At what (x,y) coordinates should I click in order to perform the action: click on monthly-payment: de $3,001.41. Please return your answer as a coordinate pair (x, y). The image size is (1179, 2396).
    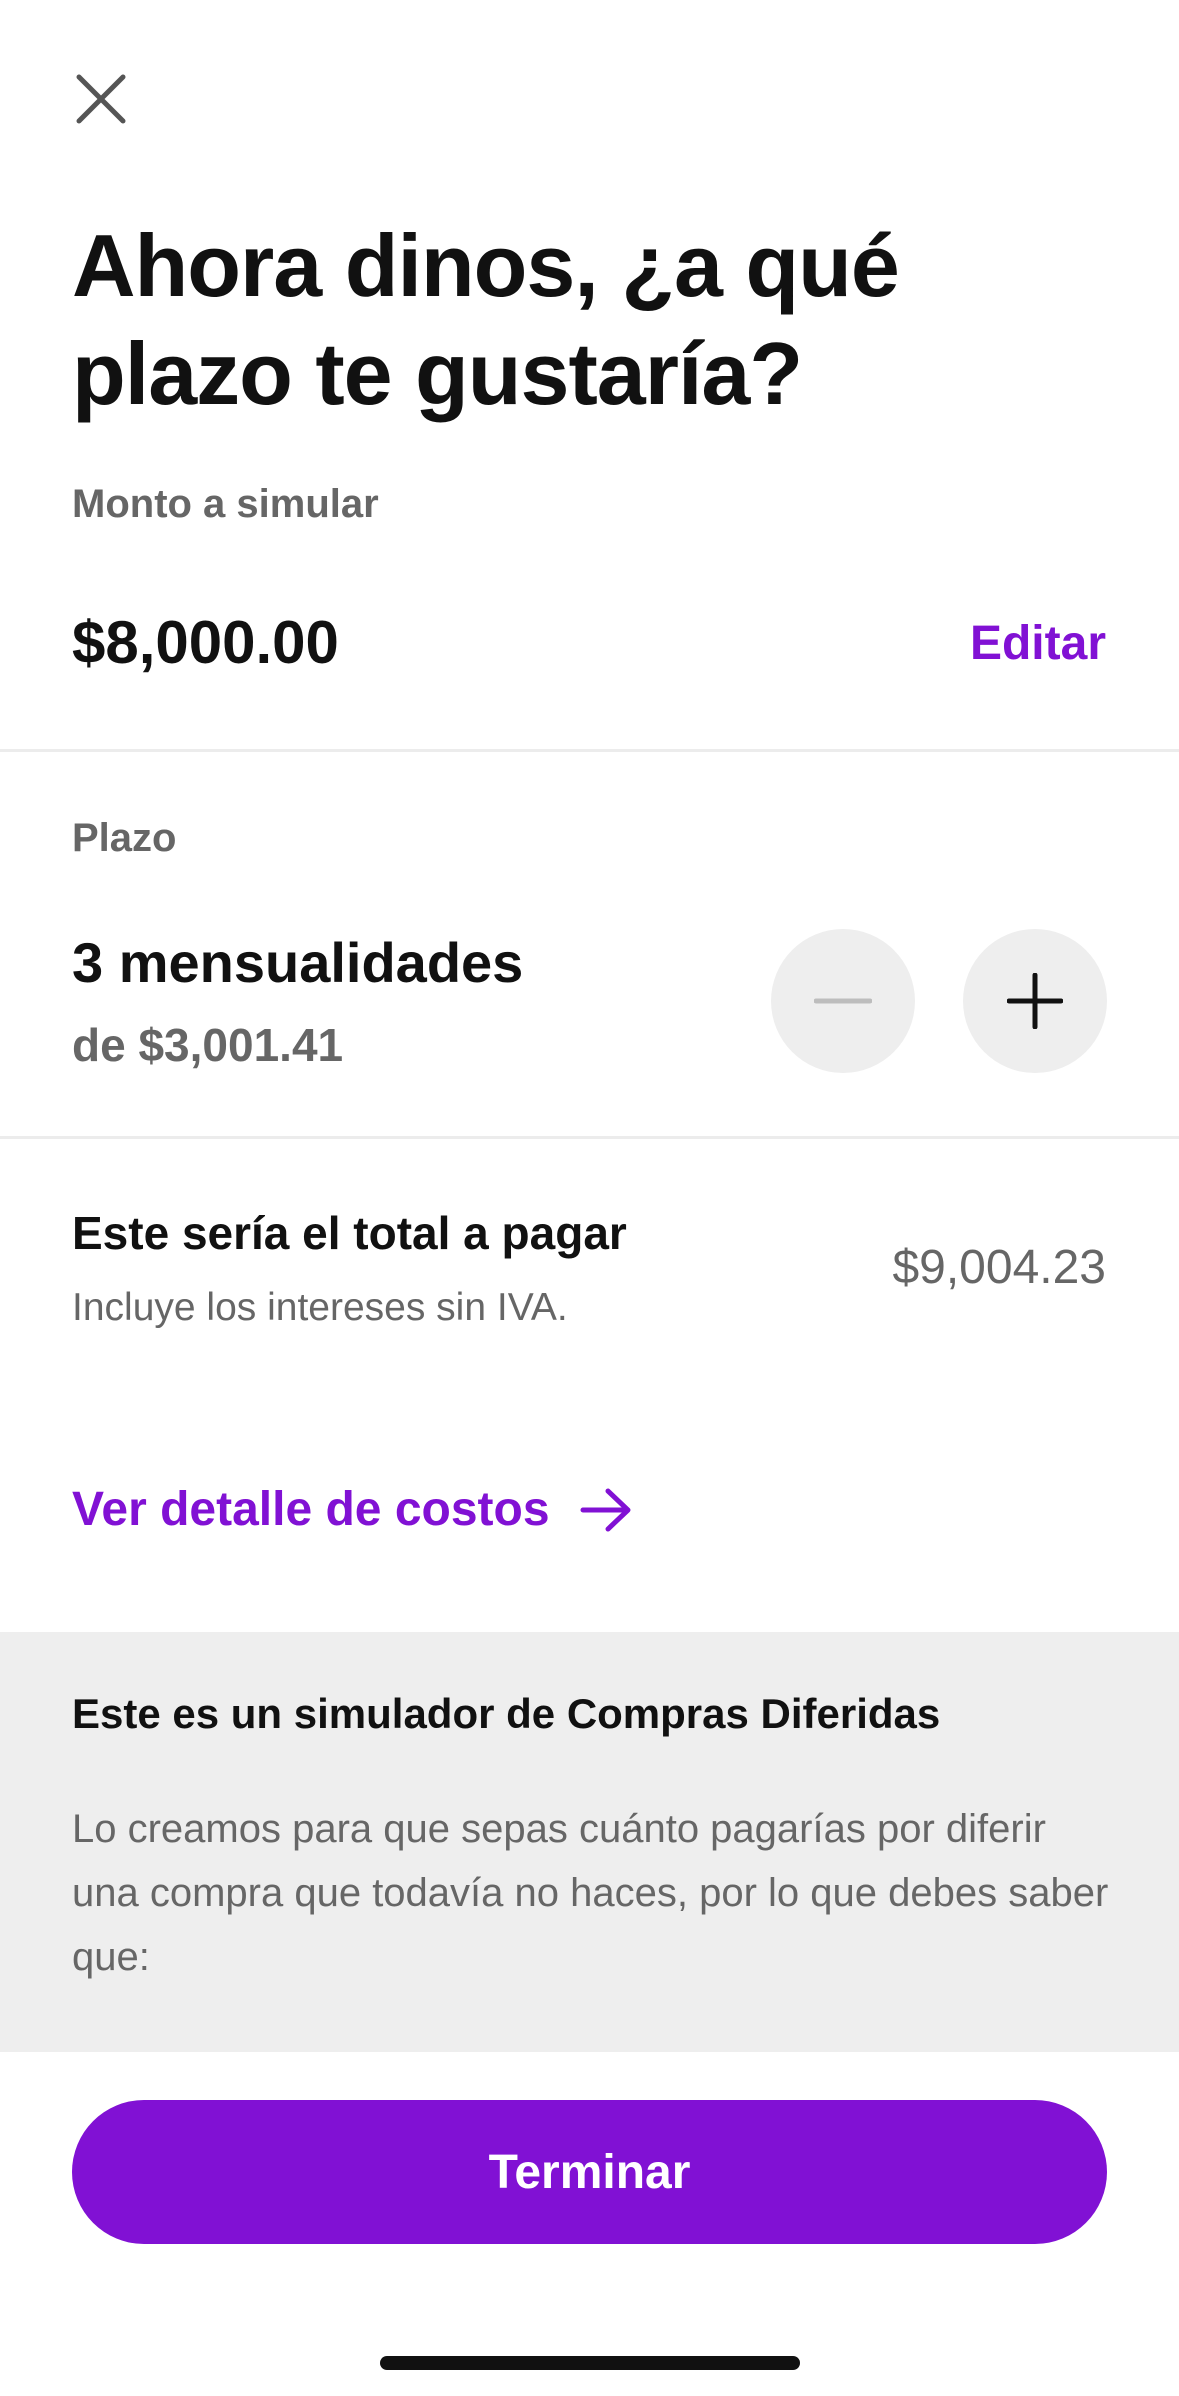
    Looking at the image, I should click on (208, 1045).